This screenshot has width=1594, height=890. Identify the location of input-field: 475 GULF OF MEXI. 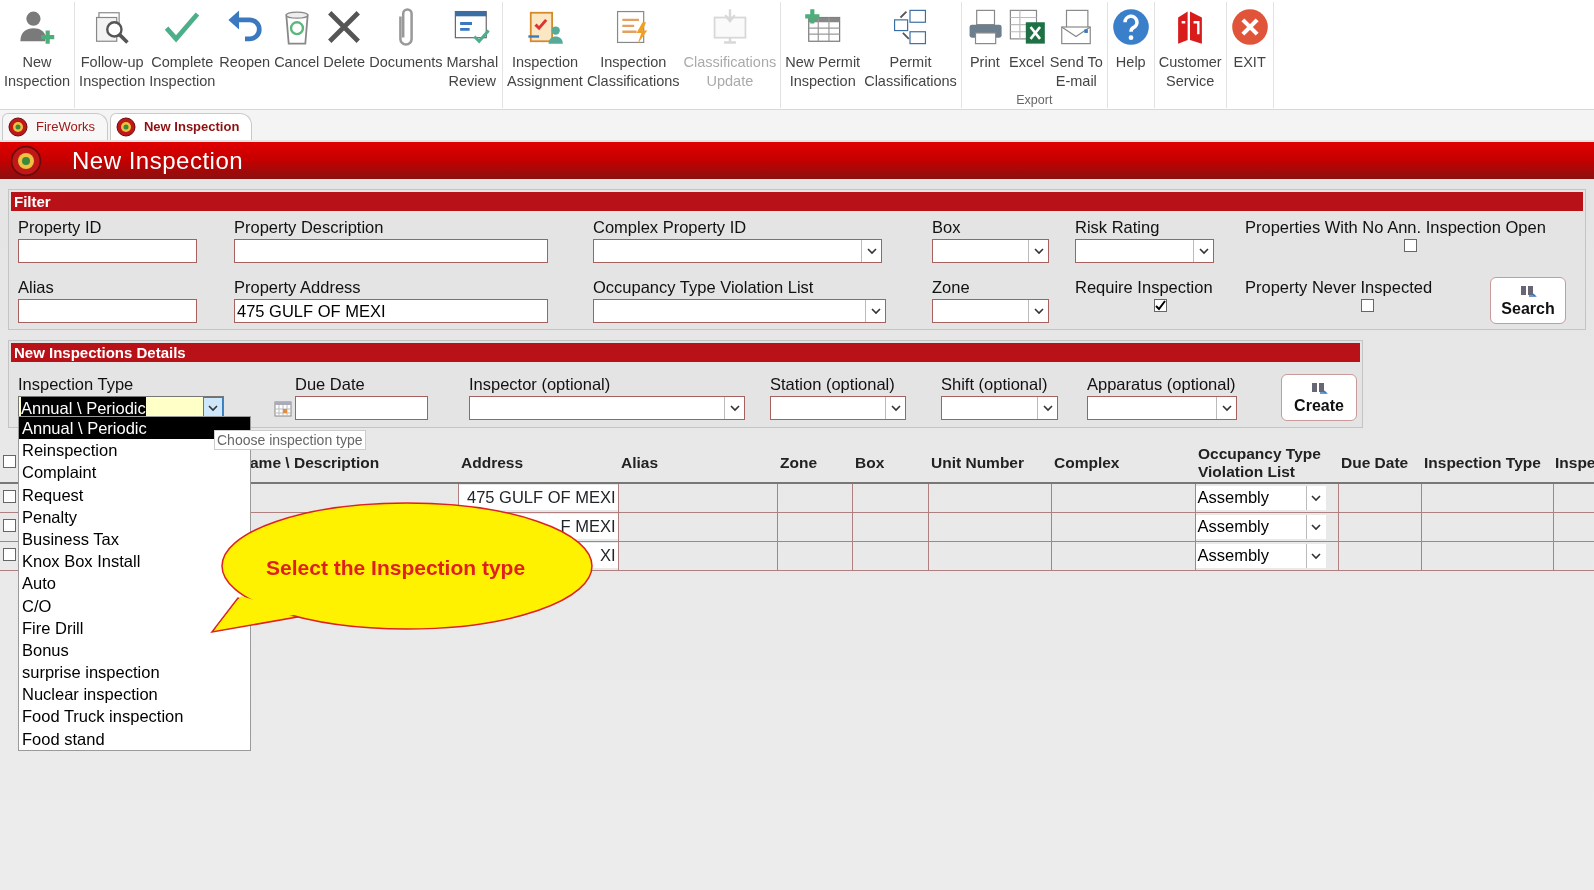
(391, 311).